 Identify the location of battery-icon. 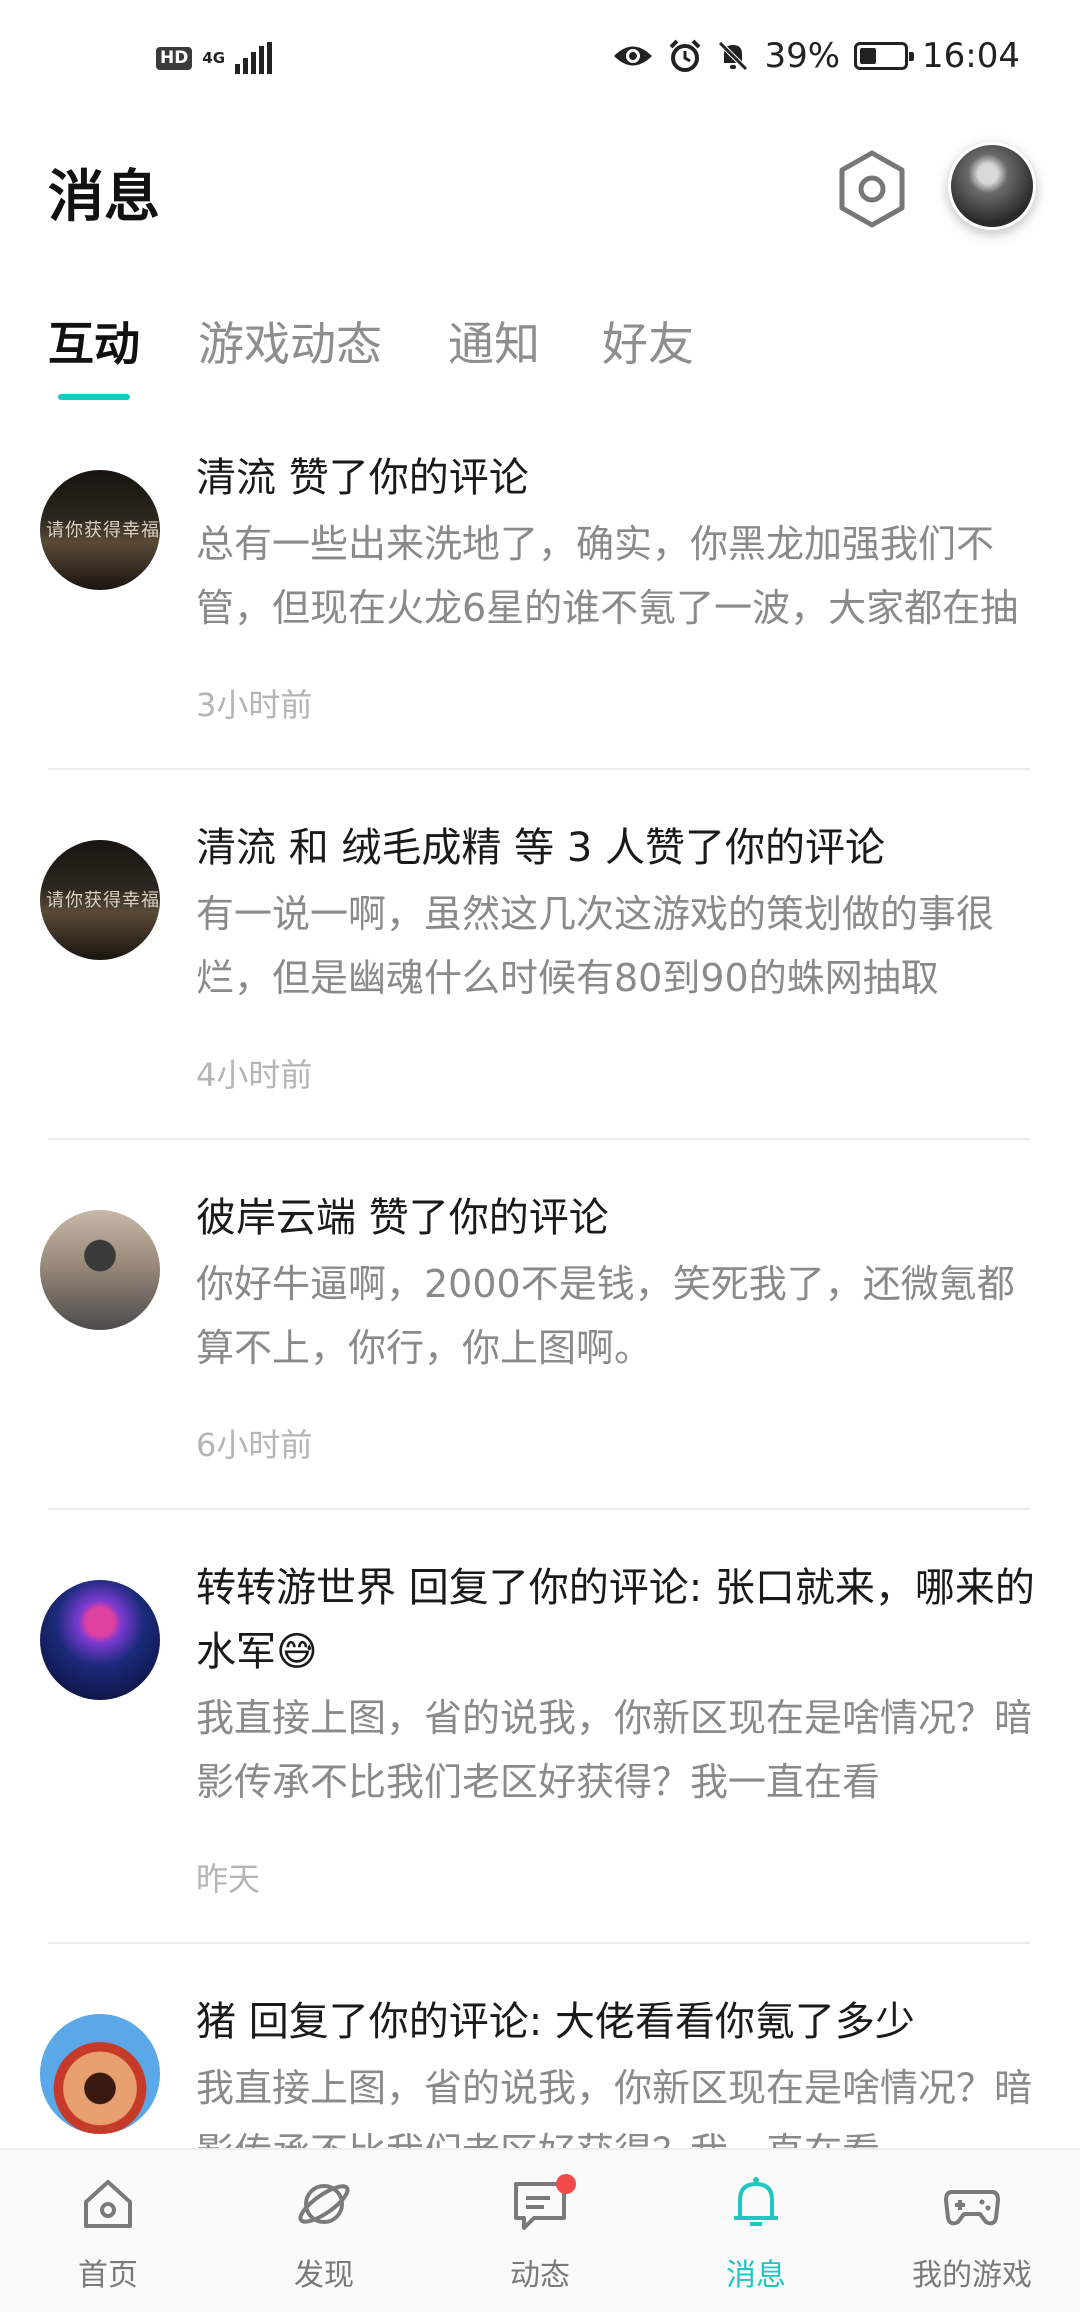
(884, 56).